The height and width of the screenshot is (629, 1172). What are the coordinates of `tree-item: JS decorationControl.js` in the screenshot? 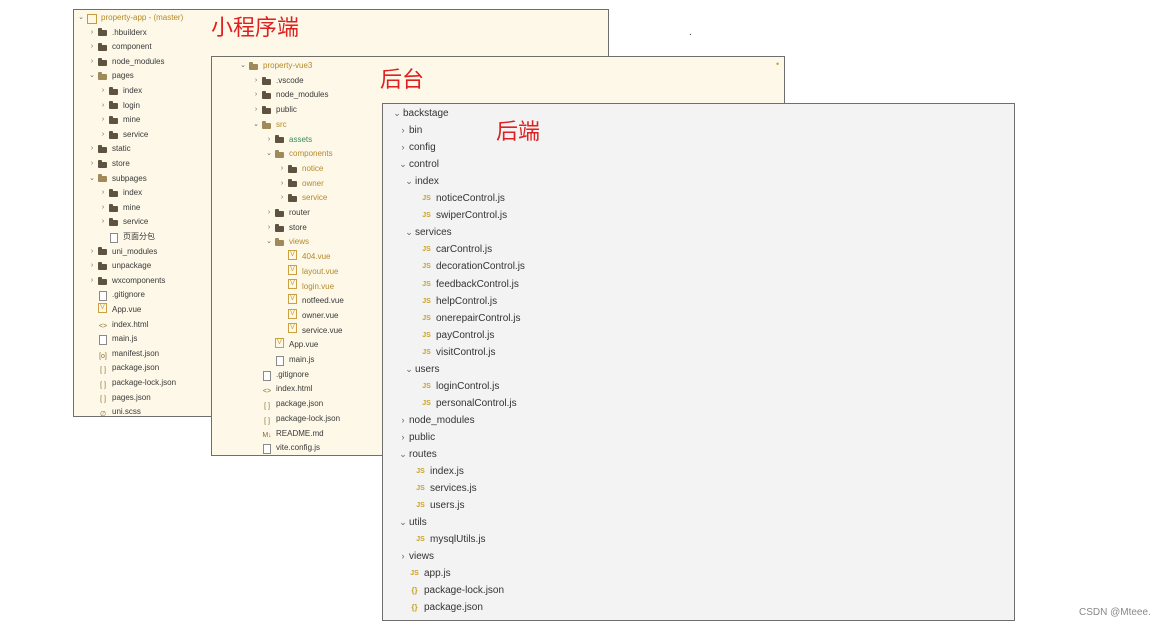 It's located at (698, 266).